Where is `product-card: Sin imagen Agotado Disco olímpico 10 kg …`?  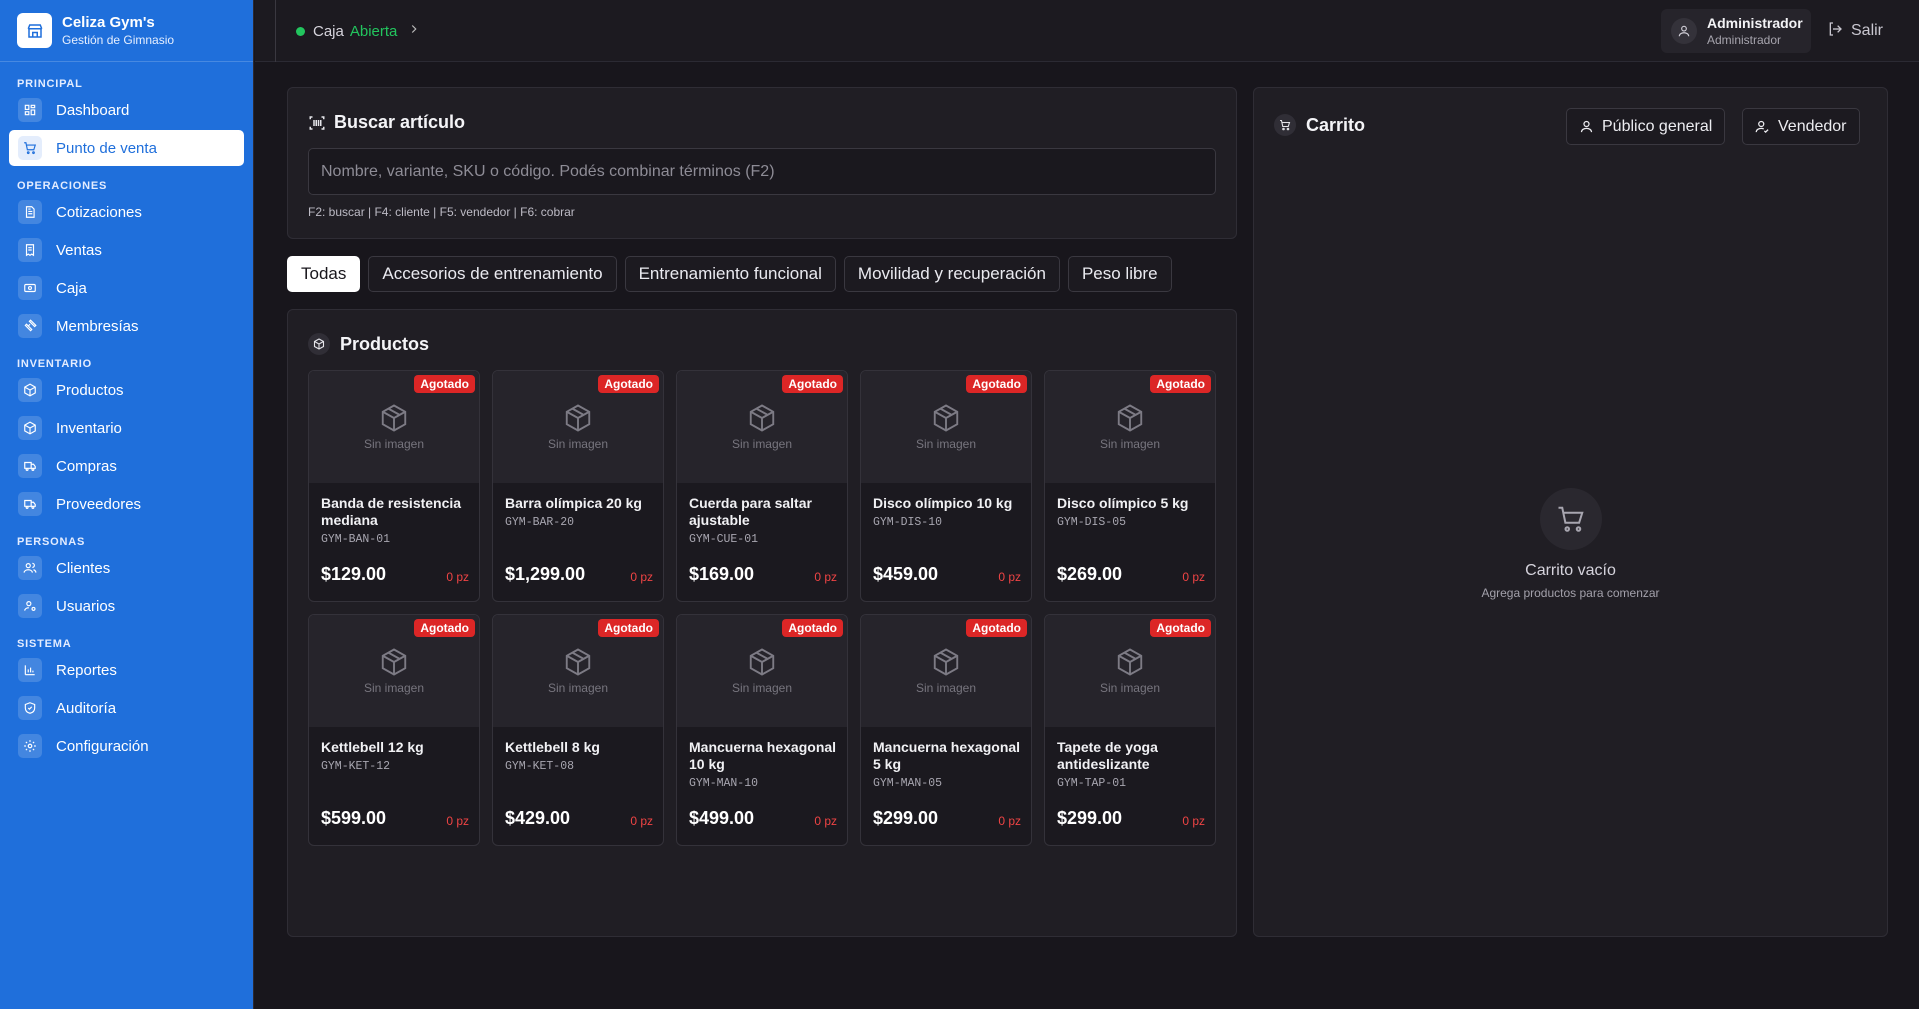
product-card: Sin imagen Agotado Disco olímpico 10 kg … is located at coordinates (946, 486).